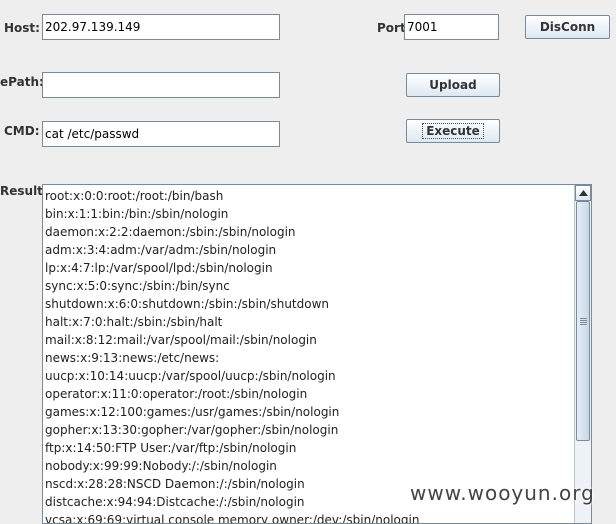 This screenshot has width=616, height=524. I want to click on vertical-scrollbar, so click(582, 354).